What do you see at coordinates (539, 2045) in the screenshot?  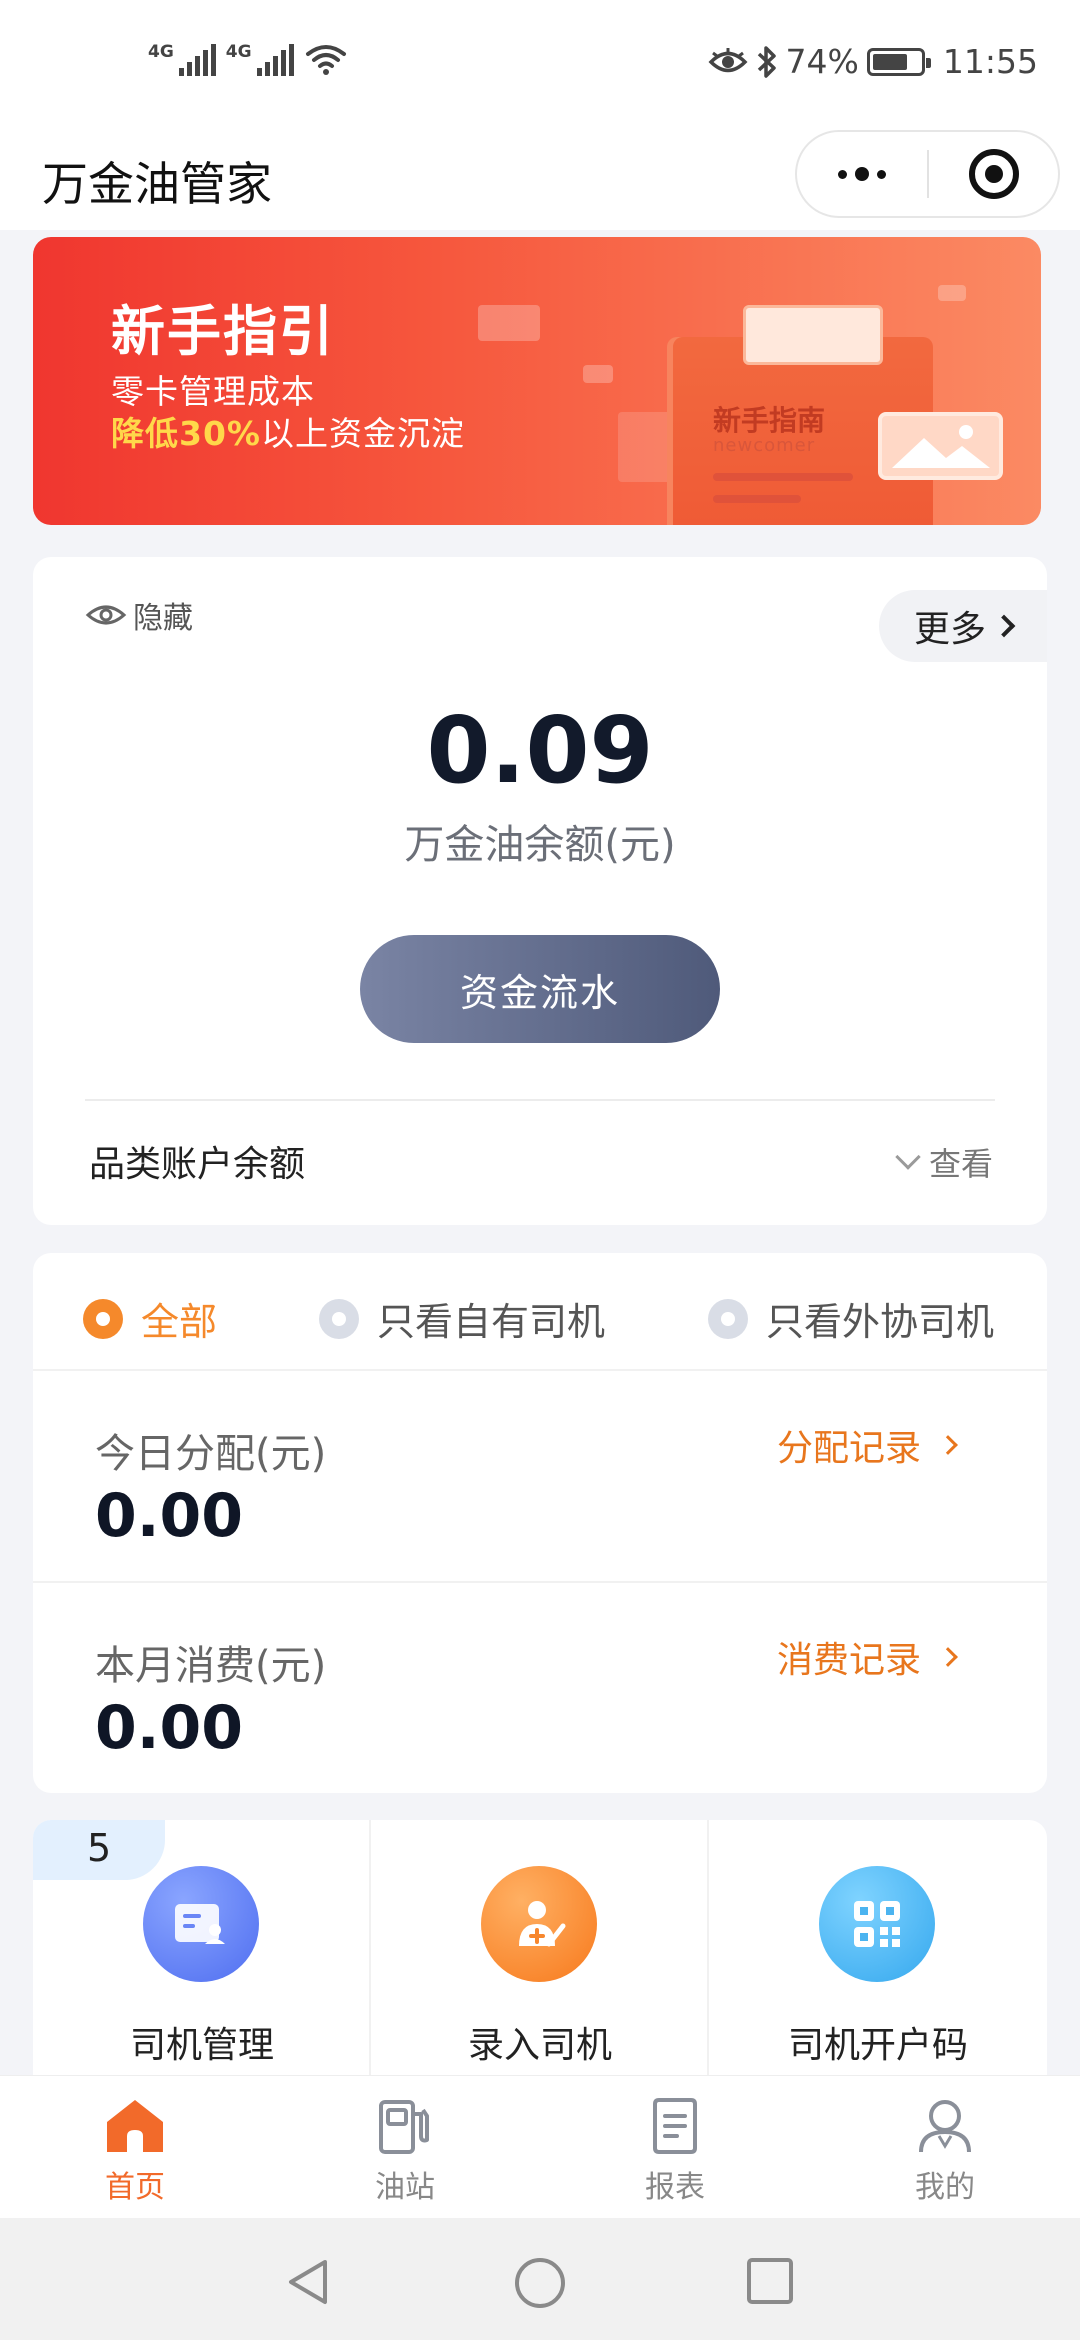 I see `menu-add-driver-label: 录入司机` at bounding box center [539, 2045].